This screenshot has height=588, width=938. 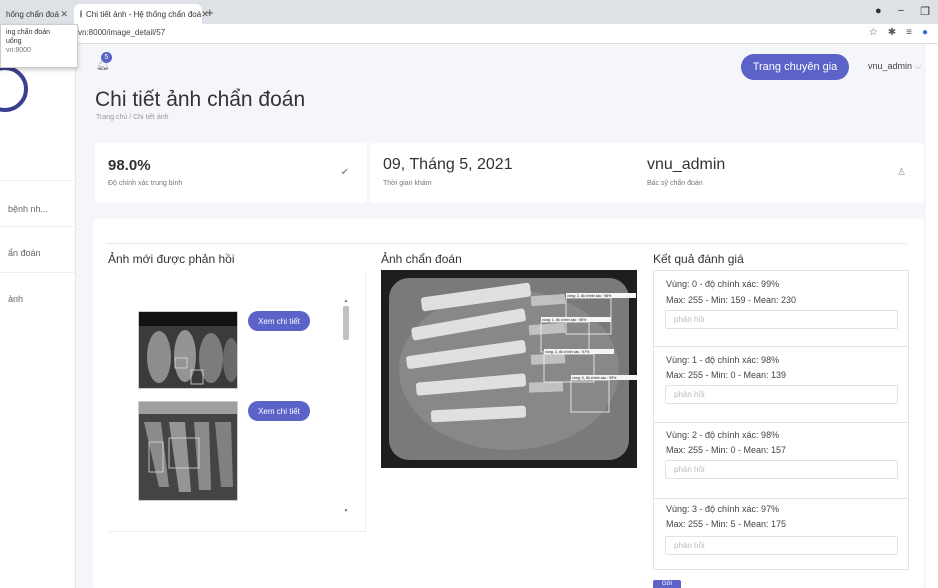 What do you see at coordinates (723, 284) in the screenshot?
I see `region-accuracy: Vùng: 0 - độ chính xác: 99%` at bounding box center [723, 284].